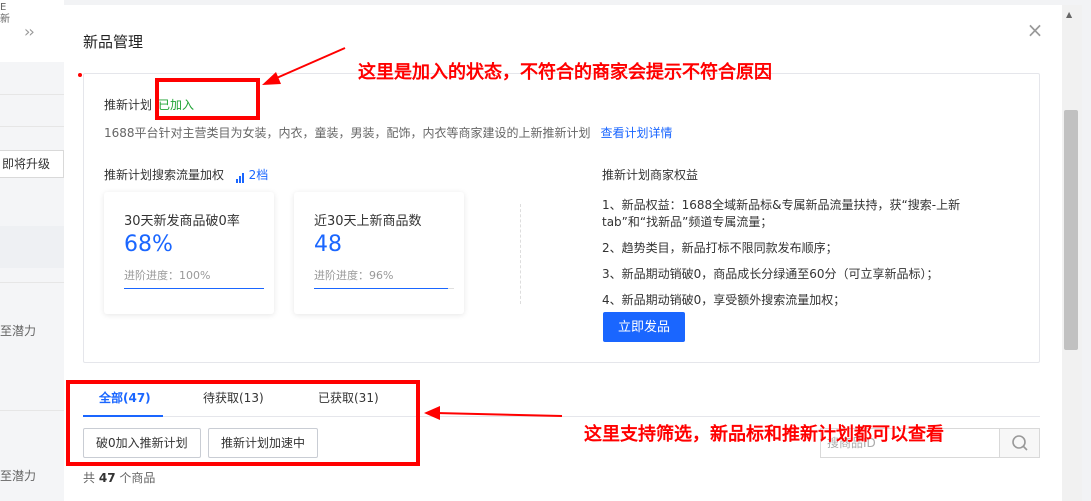 The width and height of the screenshot is (1091, 501). What do you see at coordinates (1035, 30) in the screenshot?
I see `close-icon: ×` at bounding box center [1035, 30].